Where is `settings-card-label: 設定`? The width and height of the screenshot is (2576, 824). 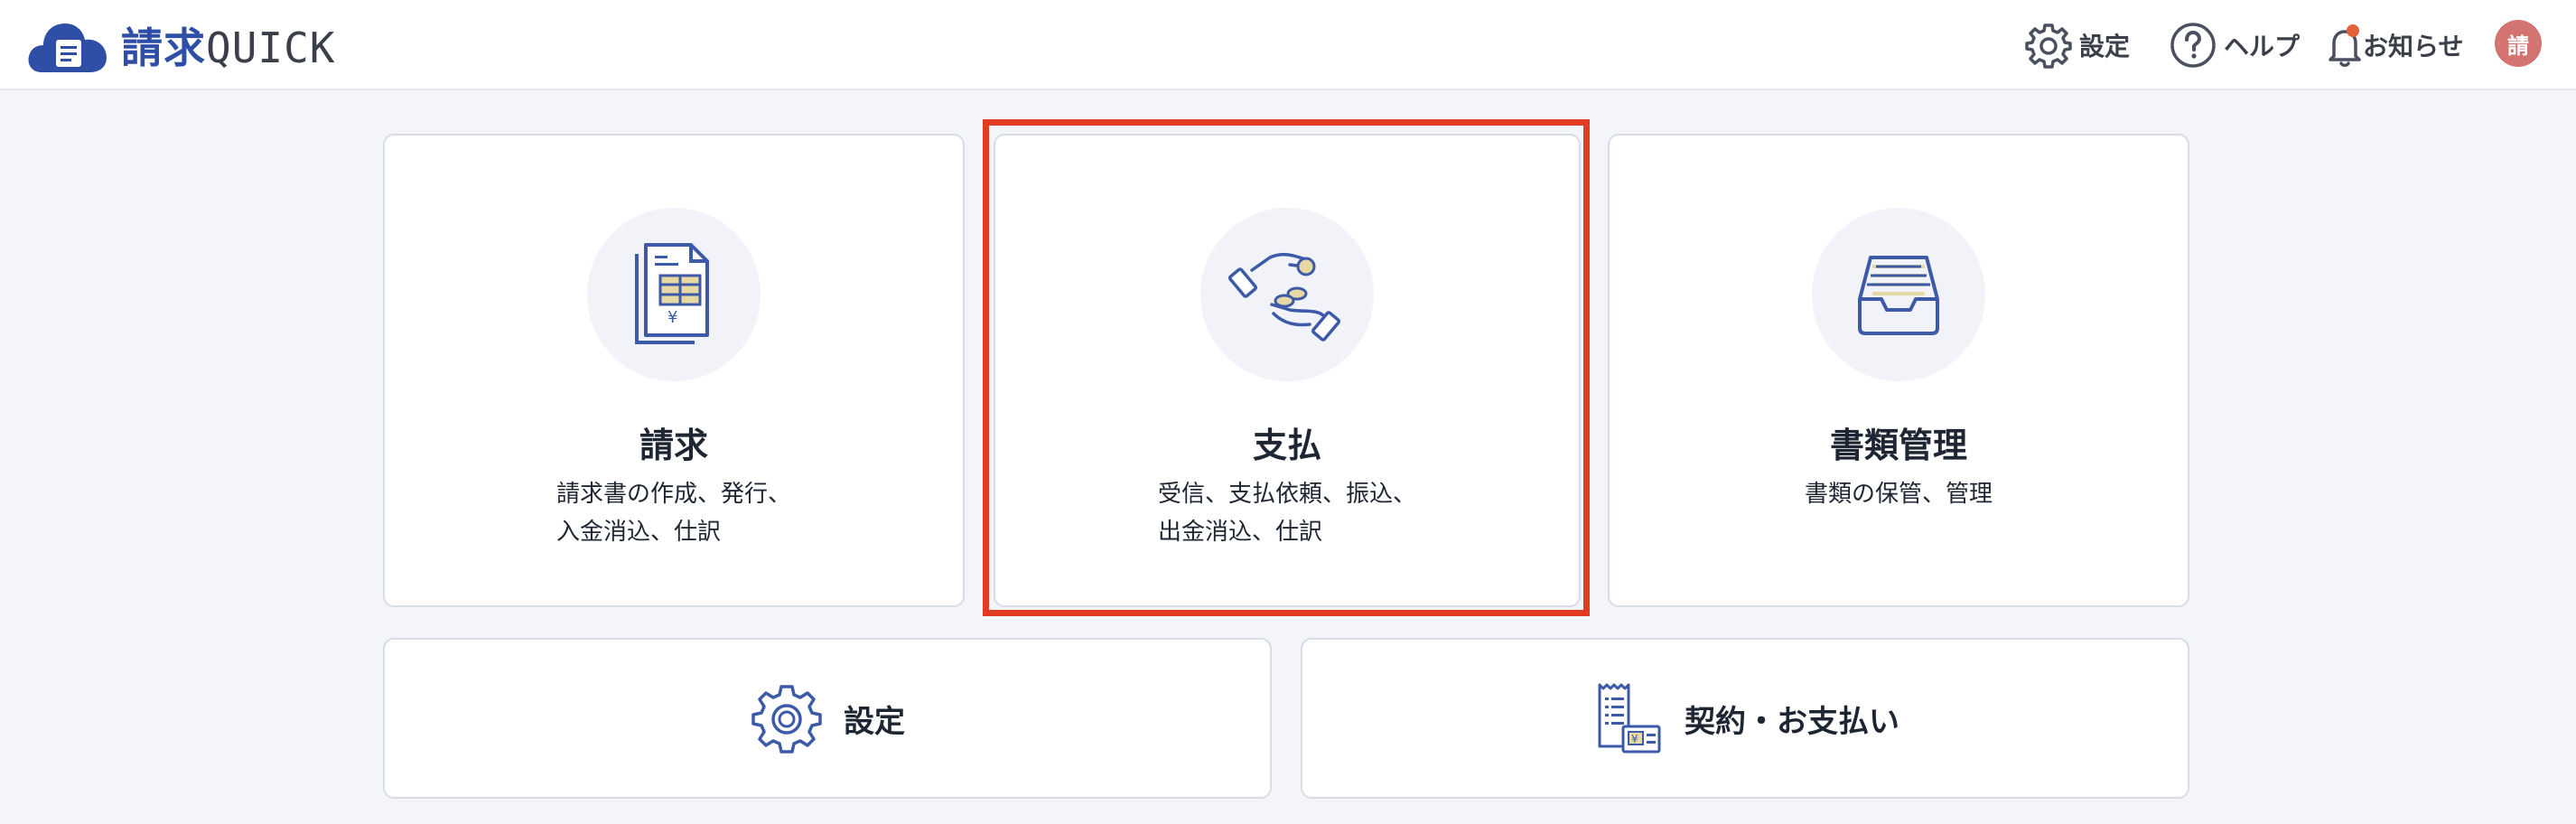
settings-card-label: 設定 is located at coordinates (875, 721).